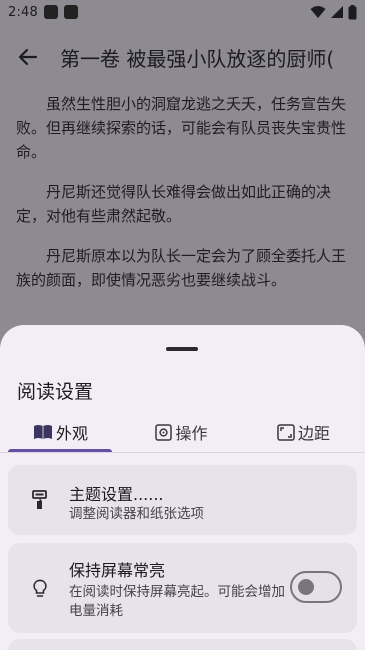  Describe the element at coordinates (136, 514) in the screenshot. I see `item-subtitle: 调整阅读器和纸张选项` at that location.